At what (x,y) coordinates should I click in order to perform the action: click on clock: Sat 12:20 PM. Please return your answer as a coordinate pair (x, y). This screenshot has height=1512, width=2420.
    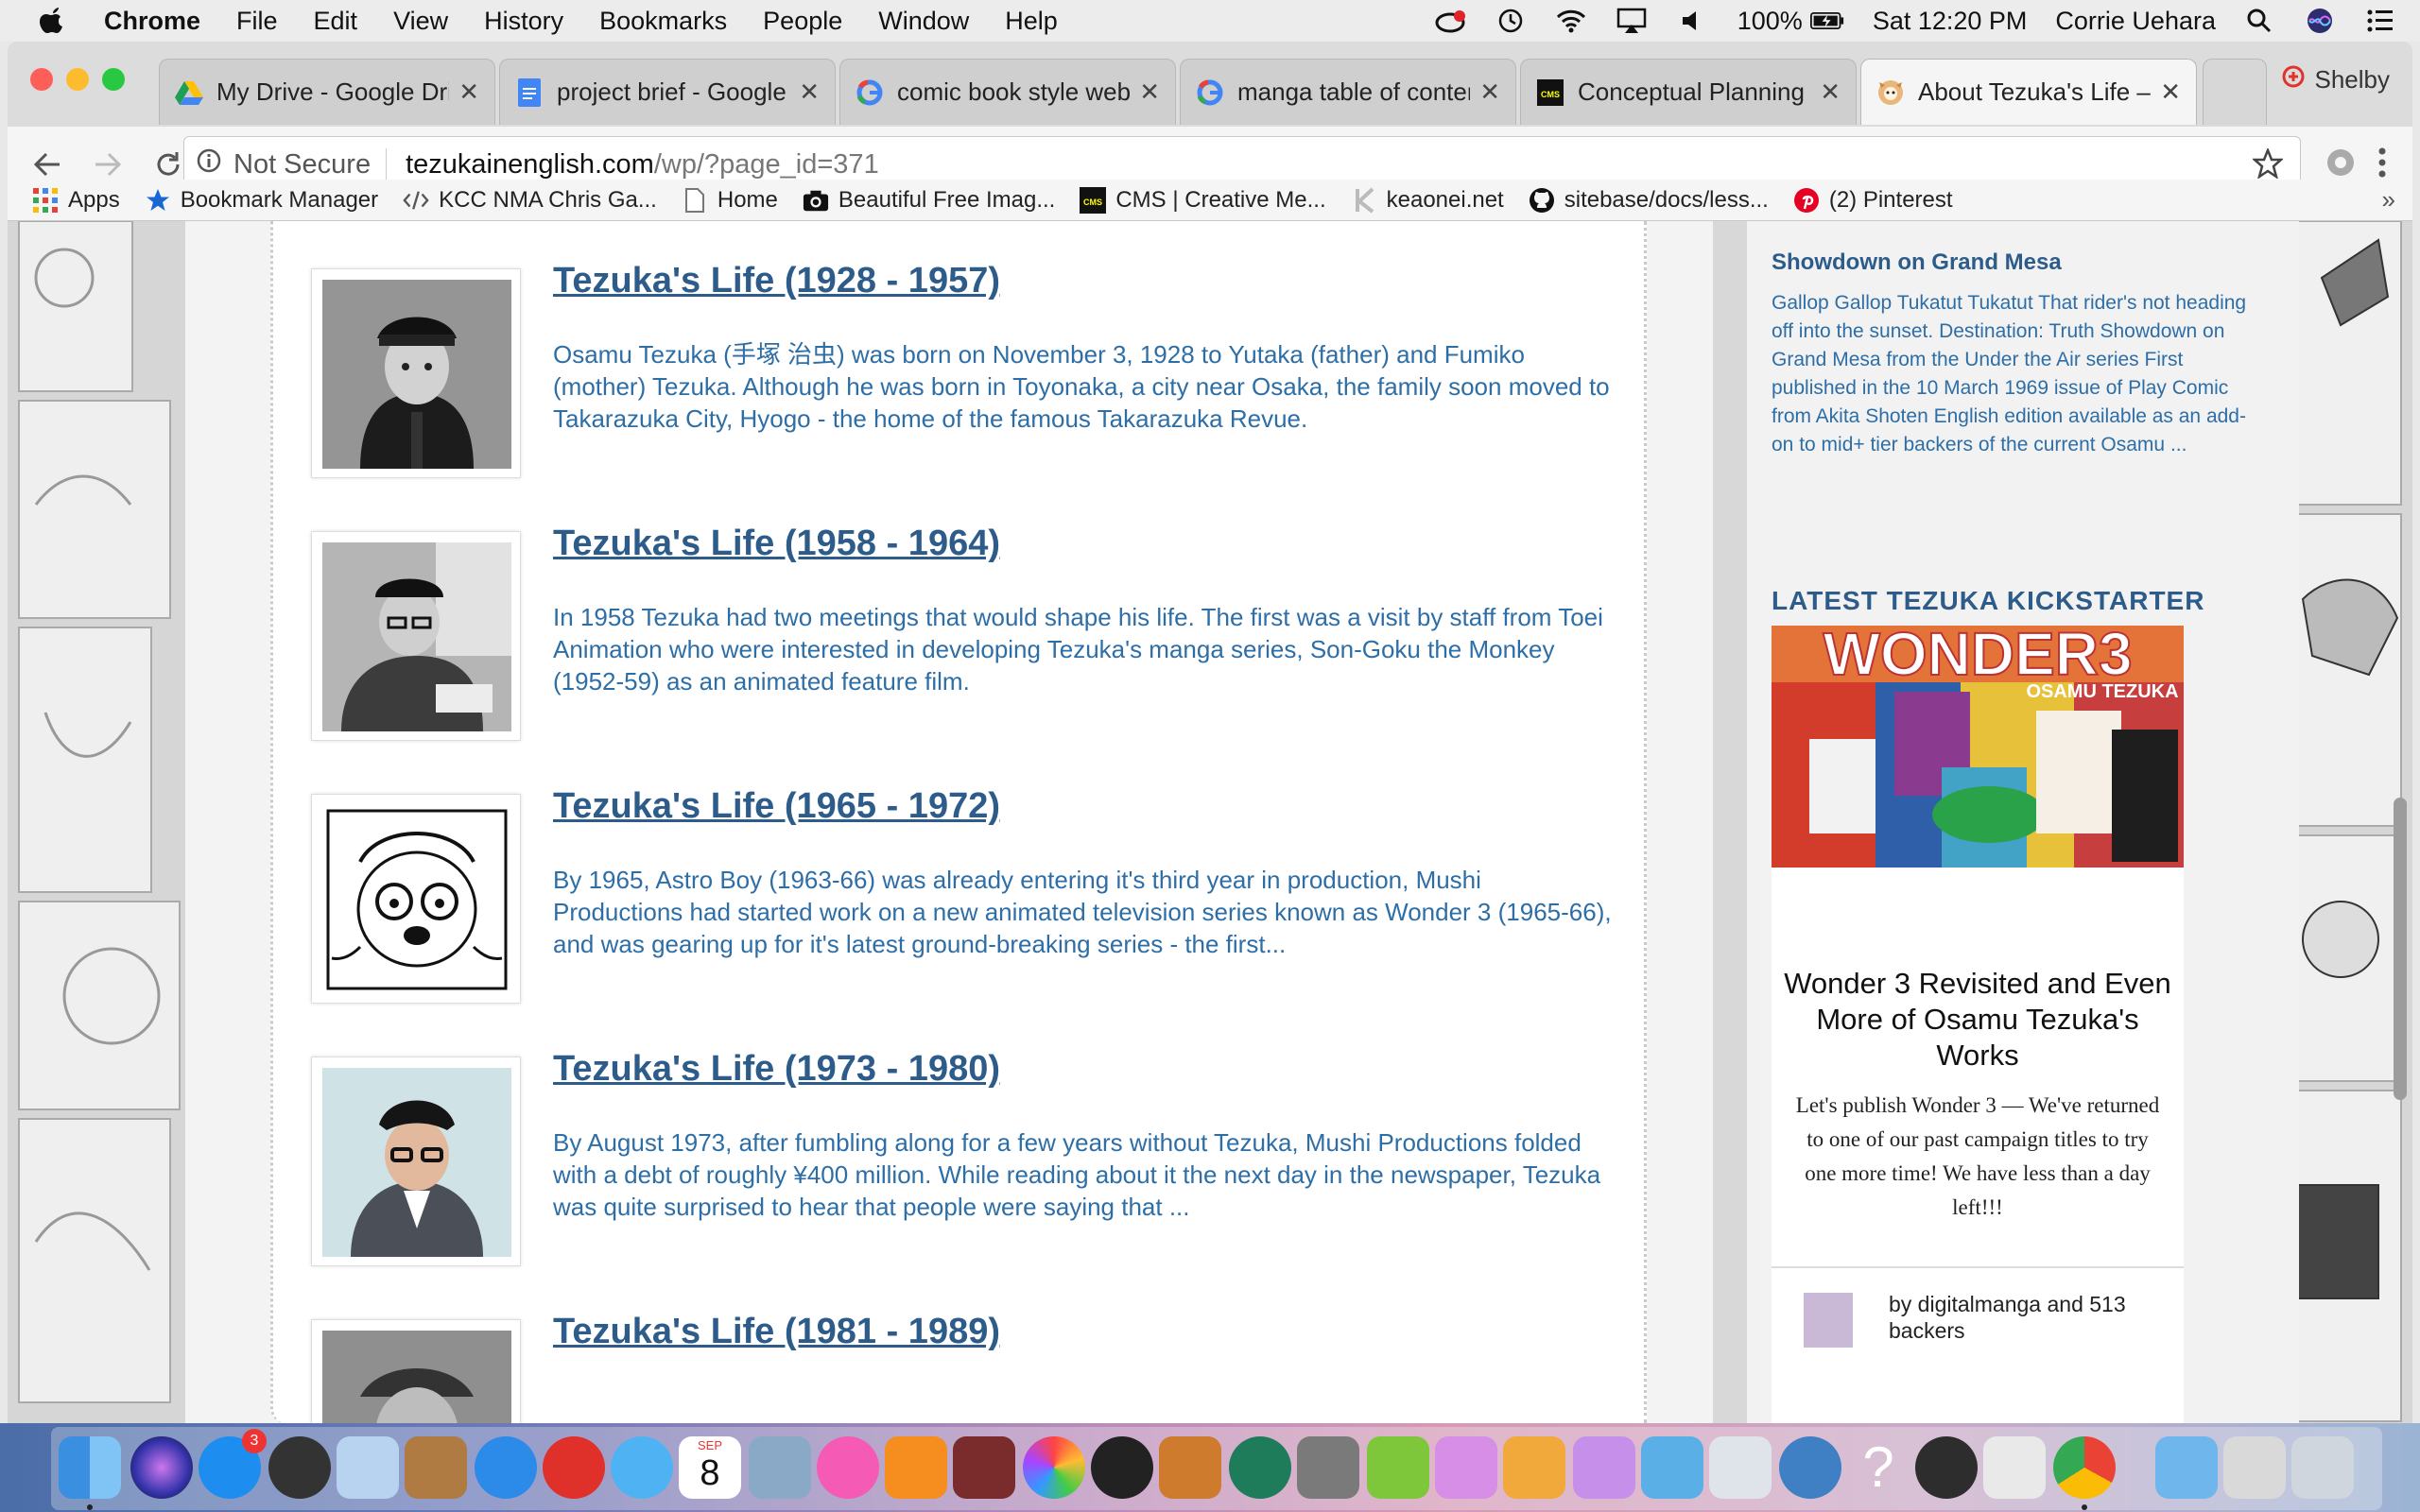
    Looking at the image, I should click on (1950, 21).